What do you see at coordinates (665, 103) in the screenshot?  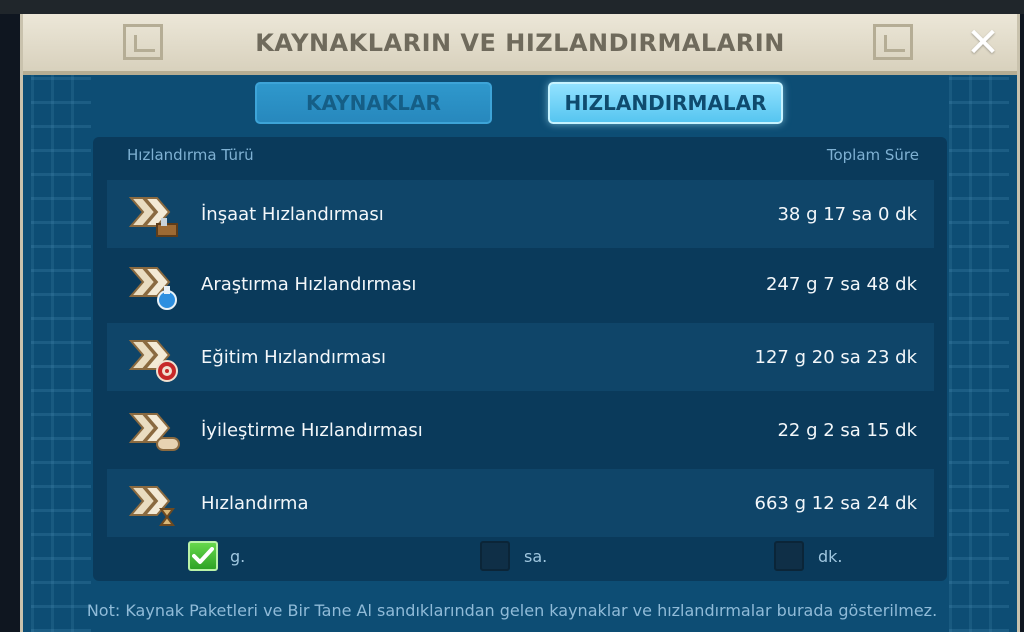 I see `tab-speedups: HIZLANDIRMALAR` at bounding box center [665, 103].